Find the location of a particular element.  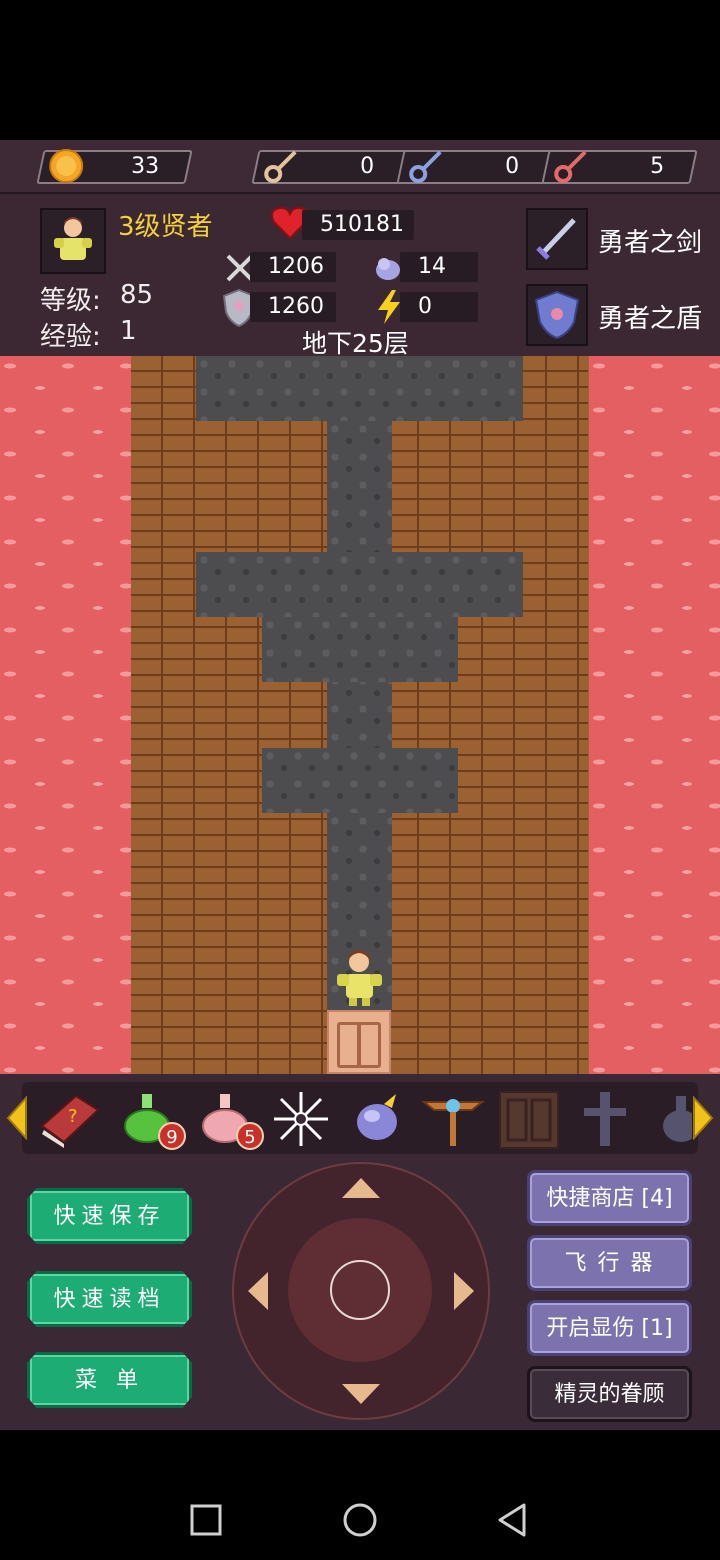

shield-icon is located at coordinates (557, 315).